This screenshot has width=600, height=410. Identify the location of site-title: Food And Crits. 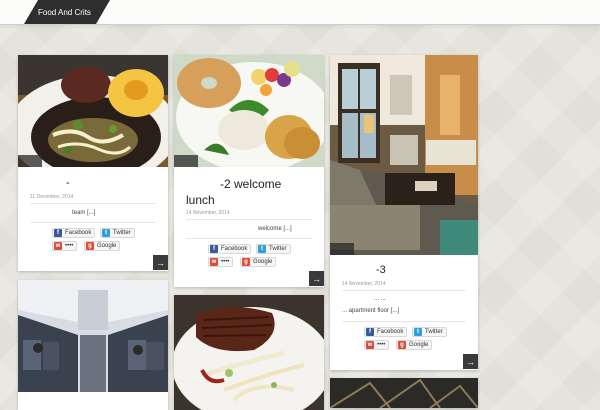
(67, 12).